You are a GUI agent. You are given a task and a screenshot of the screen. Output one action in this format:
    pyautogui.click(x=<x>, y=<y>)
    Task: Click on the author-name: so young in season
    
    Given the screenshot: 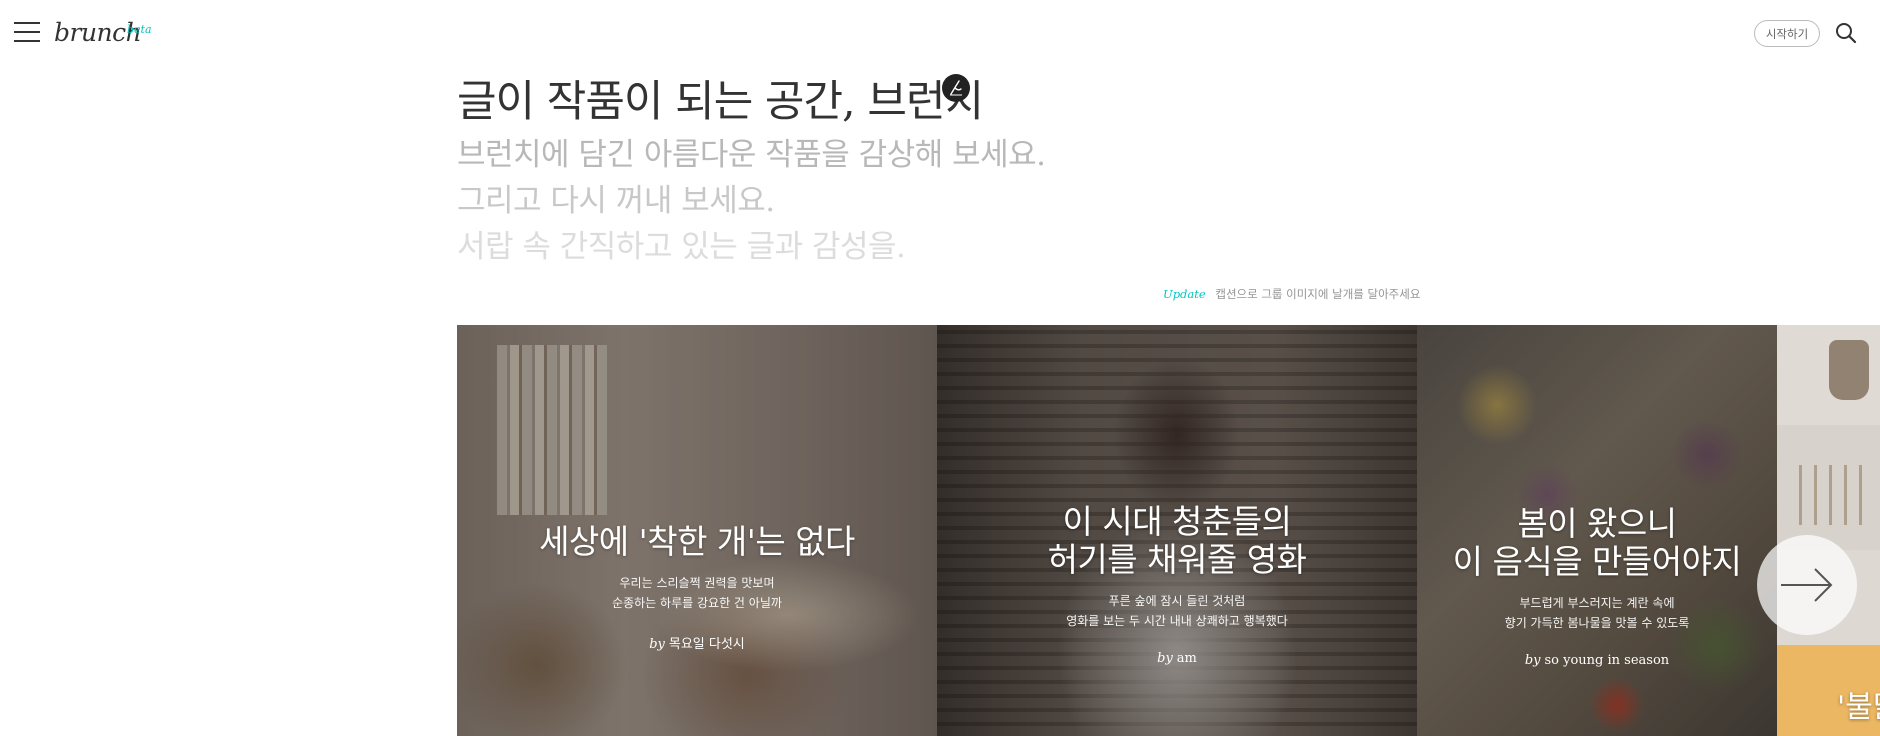 What is the action you would take?
    pyautogui.click(x=1607, y=660)
    